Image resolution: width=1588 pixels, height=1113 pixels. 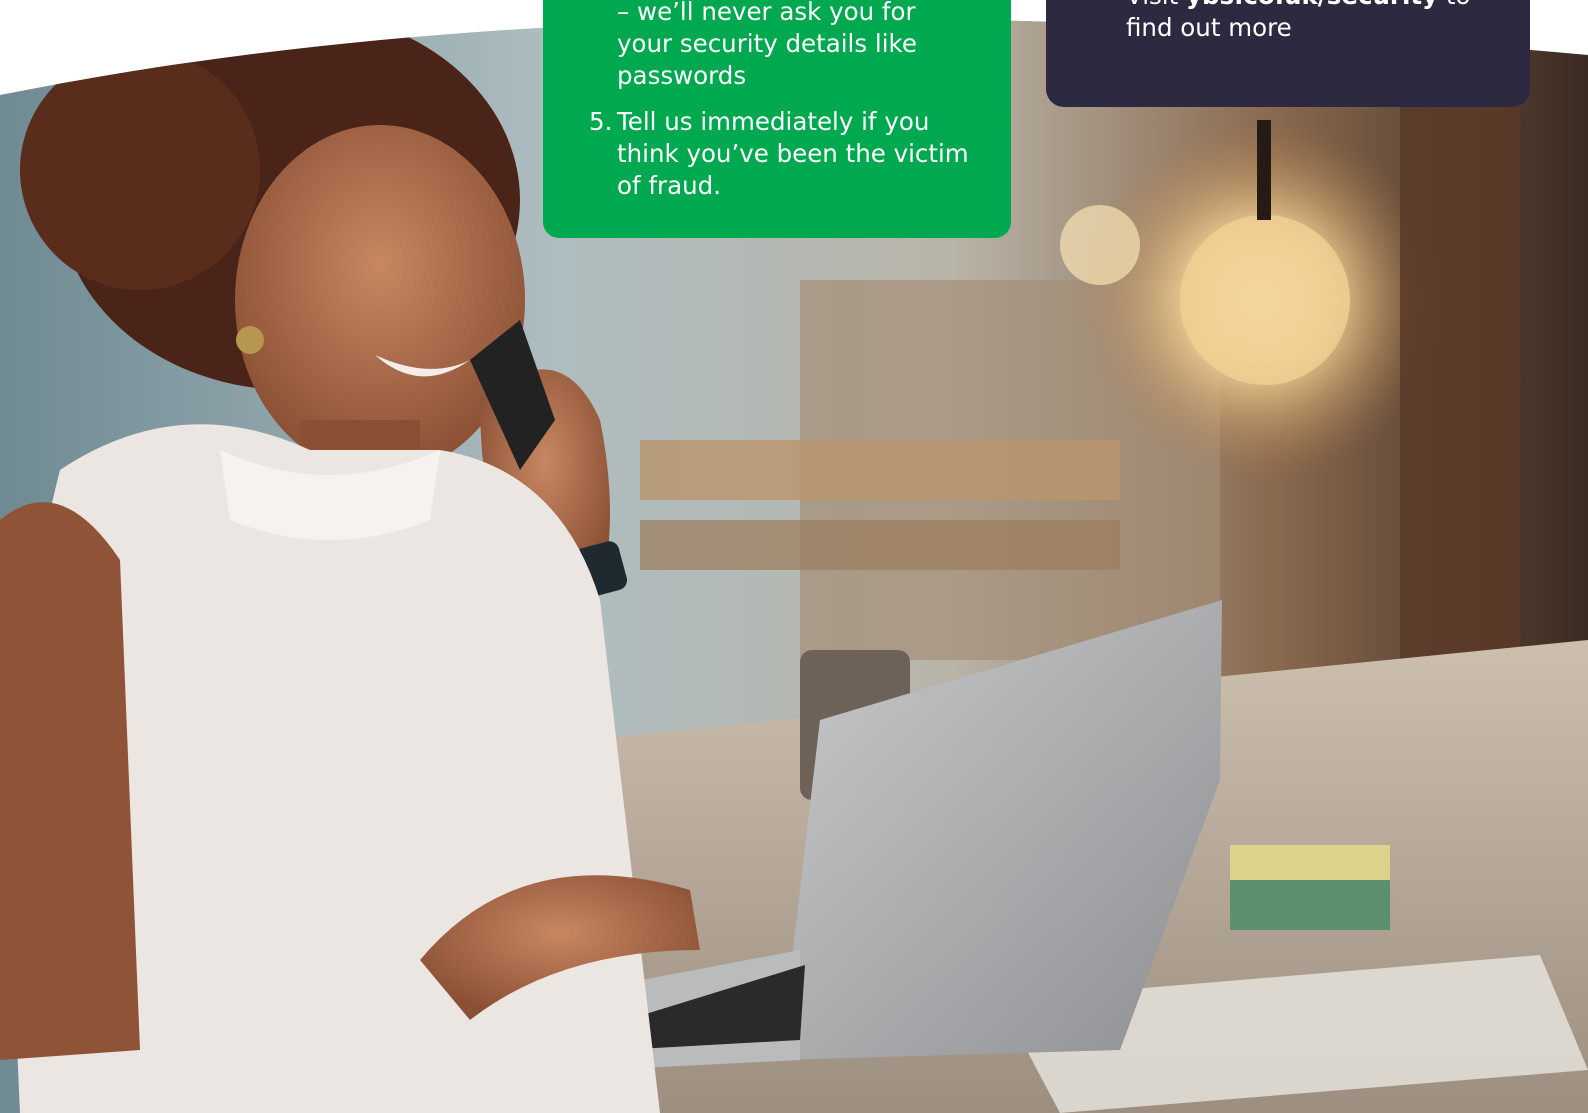 I want to click on visit-line: Visit ybs.co.uk/security to, so click(x=1298, y=6).